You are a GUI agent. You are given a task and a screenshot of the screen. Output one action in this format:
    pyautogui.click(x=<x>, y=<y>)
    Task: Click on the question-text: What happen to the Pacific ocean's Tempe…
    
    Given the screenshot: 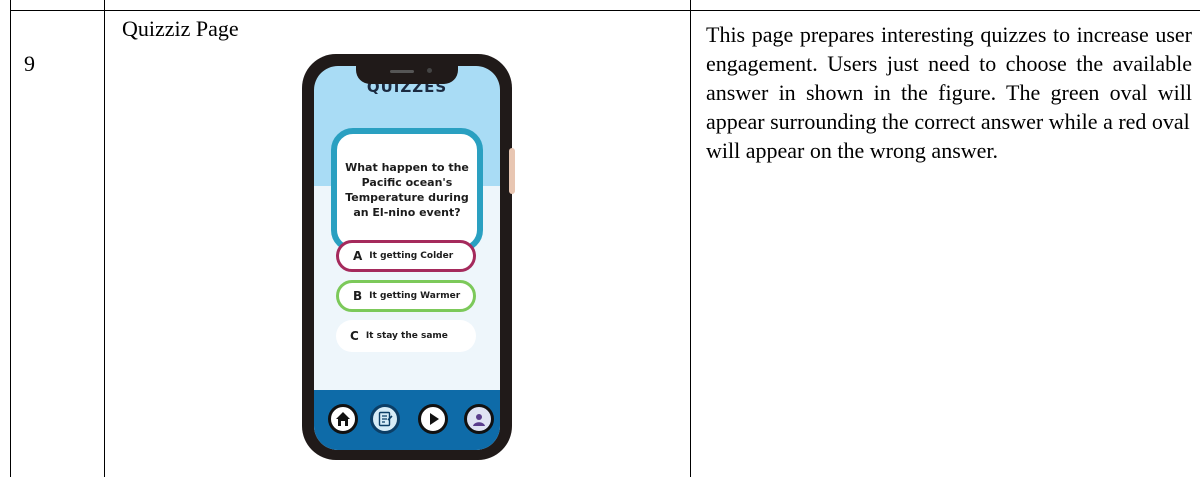 What is the action you would take?
    pyautogui.click(x=407, y=190)
    